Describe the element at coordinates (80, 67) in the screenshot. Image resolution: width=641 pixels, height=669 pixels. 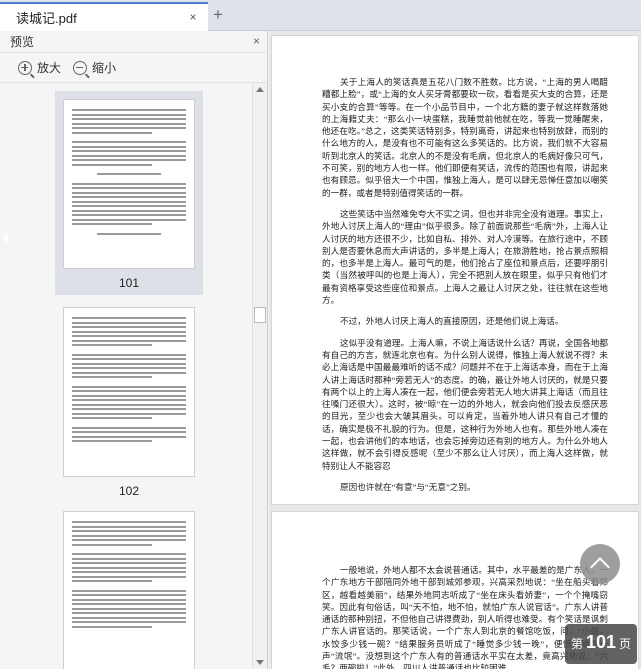
I see `zoom-out-icon` at that location.